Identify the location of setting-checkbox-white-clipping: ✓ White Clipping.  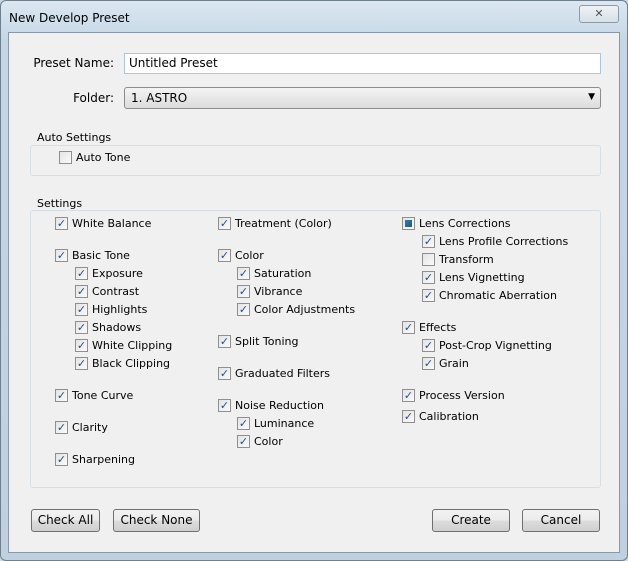
(123, 345).